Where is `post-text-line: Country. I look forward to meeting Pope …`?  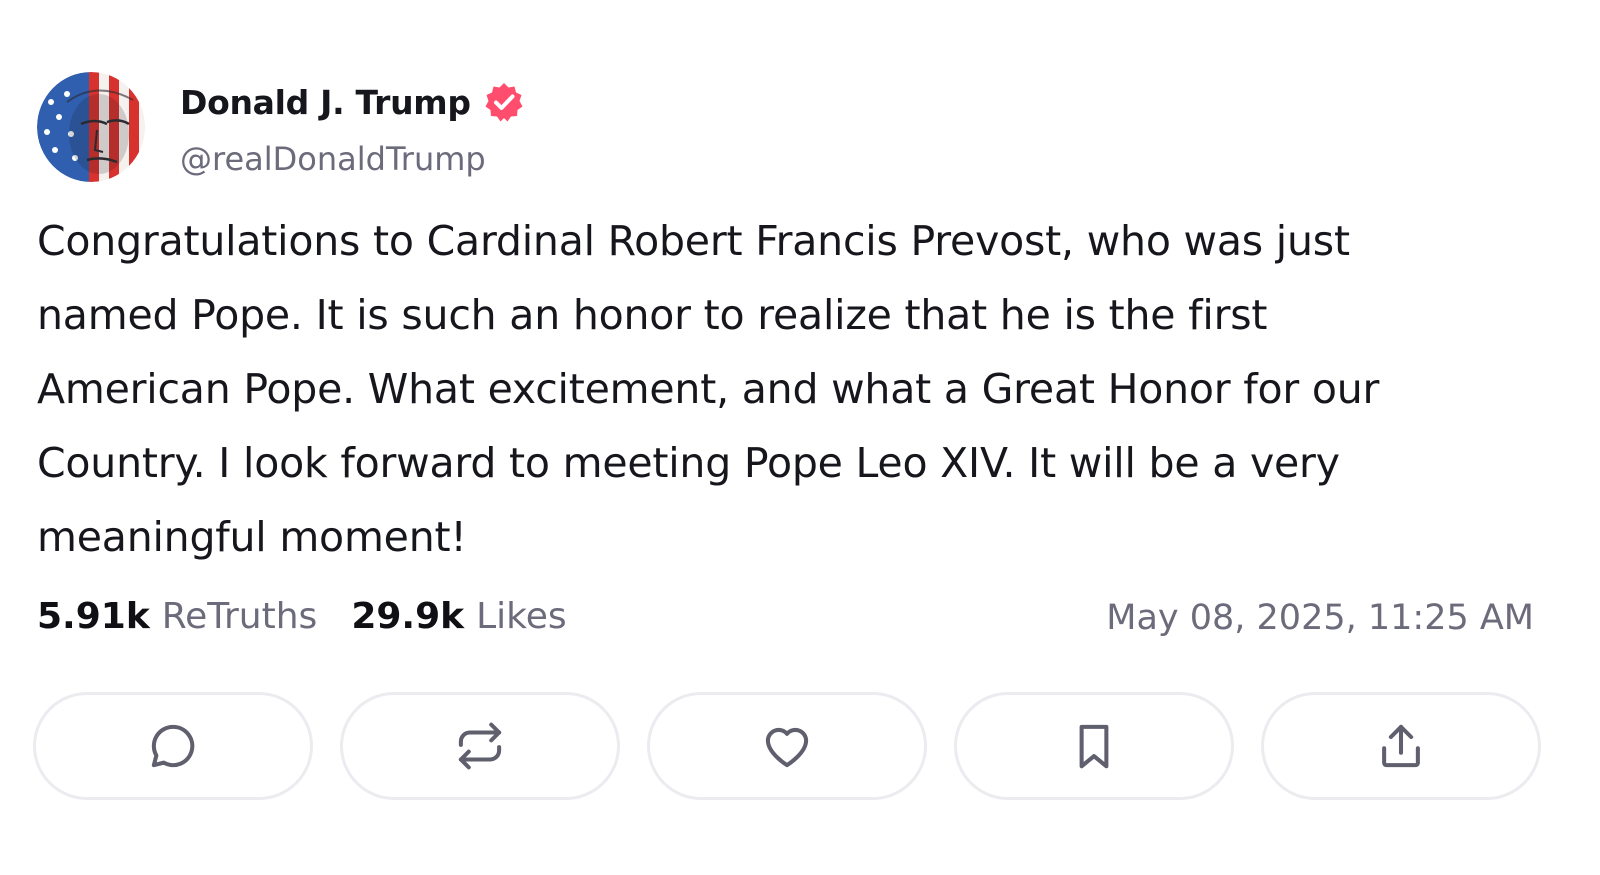 post-text-line: Country. I look forward to meeting Pope … is located at coordinates (688, 463).